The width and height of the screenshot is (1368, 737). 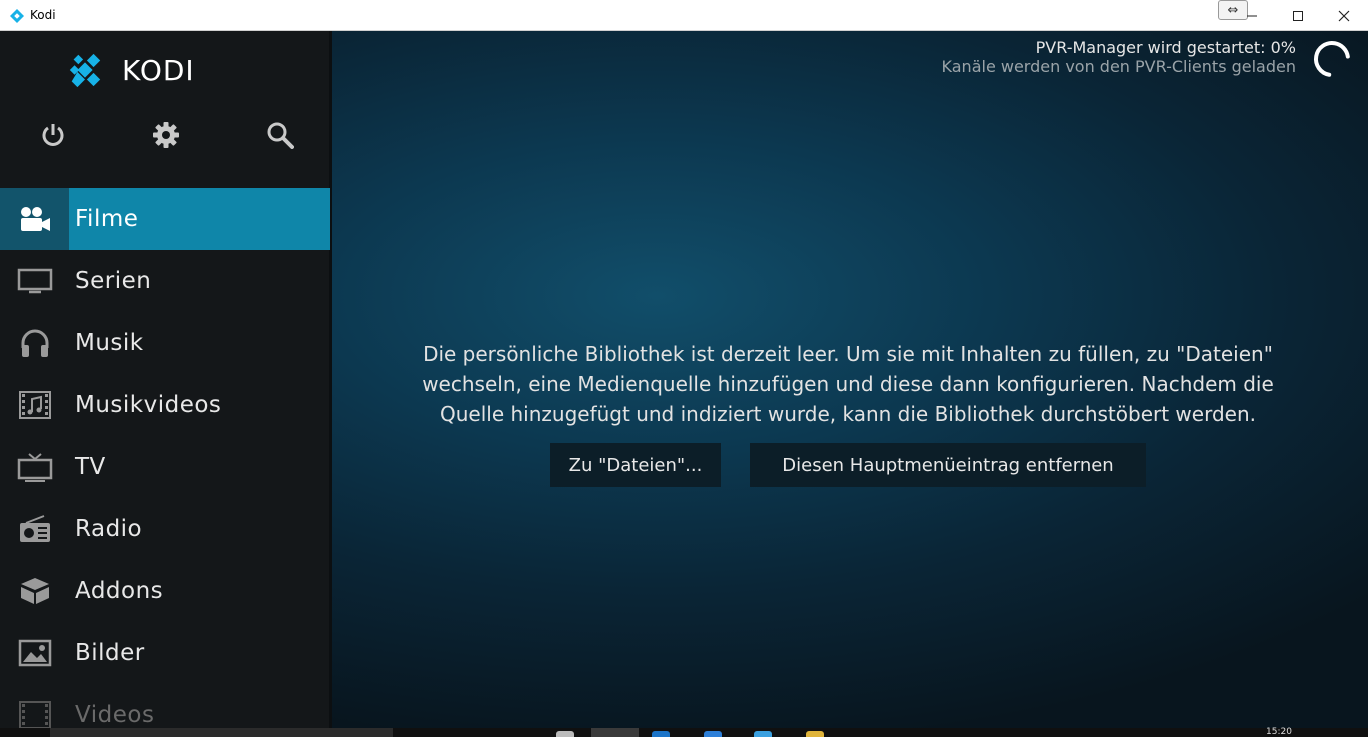 What do you see at coordinates (165, 467) in the screenshot?
I see `menu-item-tv: TV` at bounding box center [165, 467].